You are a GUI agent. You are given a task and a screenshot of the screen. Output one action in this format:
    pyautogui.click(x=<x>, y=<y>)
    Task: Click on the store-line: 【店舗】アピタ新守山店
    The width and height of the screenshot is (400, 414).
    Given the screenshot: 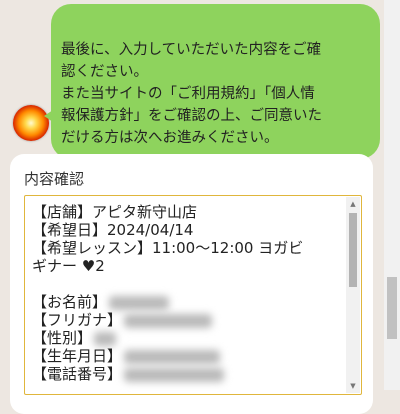 What is the action you would take?
    pyautogui.click(x=115, y=212)
    